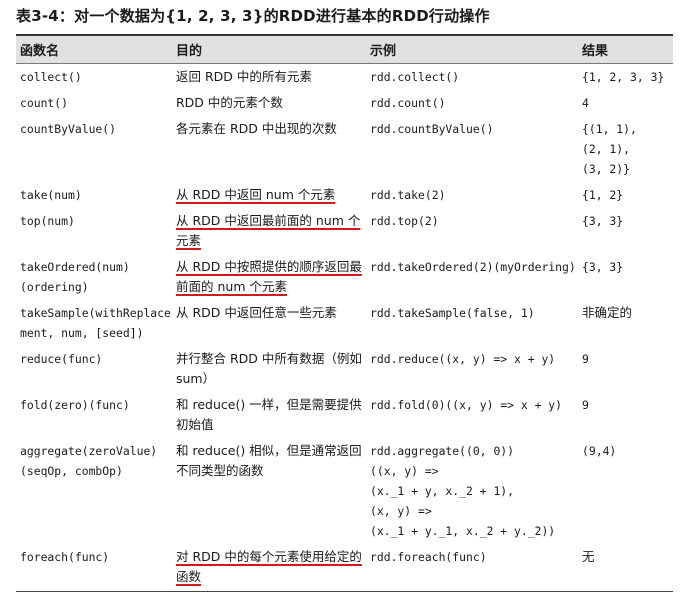 The width and height of the screenshot is (689, 592). What do you see at coordinates (588, 556) in the screenshot?
I see `result-line: 无` at bounding box center [588, 556].